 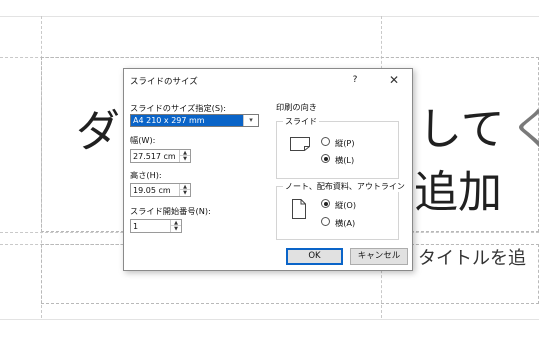 What do you see at coordinates (345, 223) in the screenshot?
I see `notes-landscape-label: 横(A)` at bounding box center [345, 223].